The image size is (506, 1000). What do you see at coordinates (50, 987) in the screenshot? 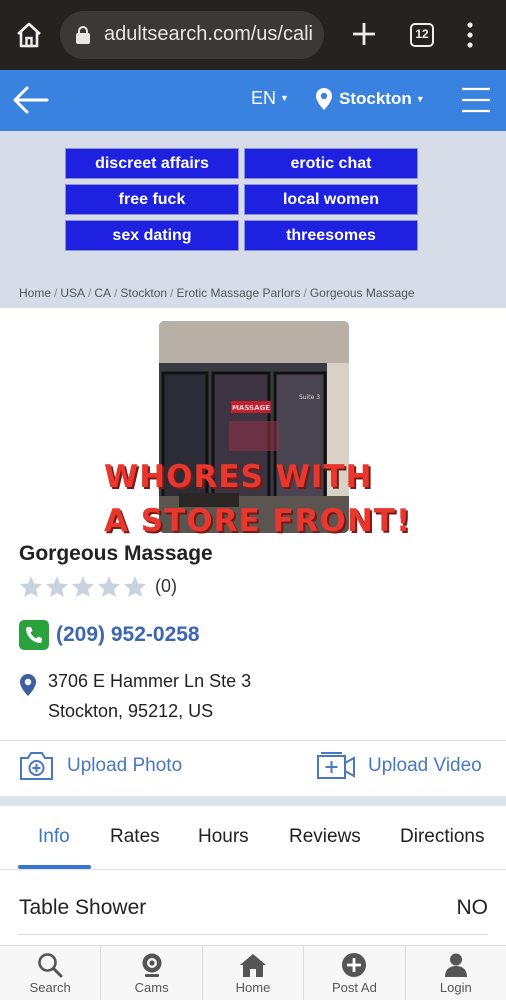
I see `nav-label: Search` at bounding box center [50, 987].